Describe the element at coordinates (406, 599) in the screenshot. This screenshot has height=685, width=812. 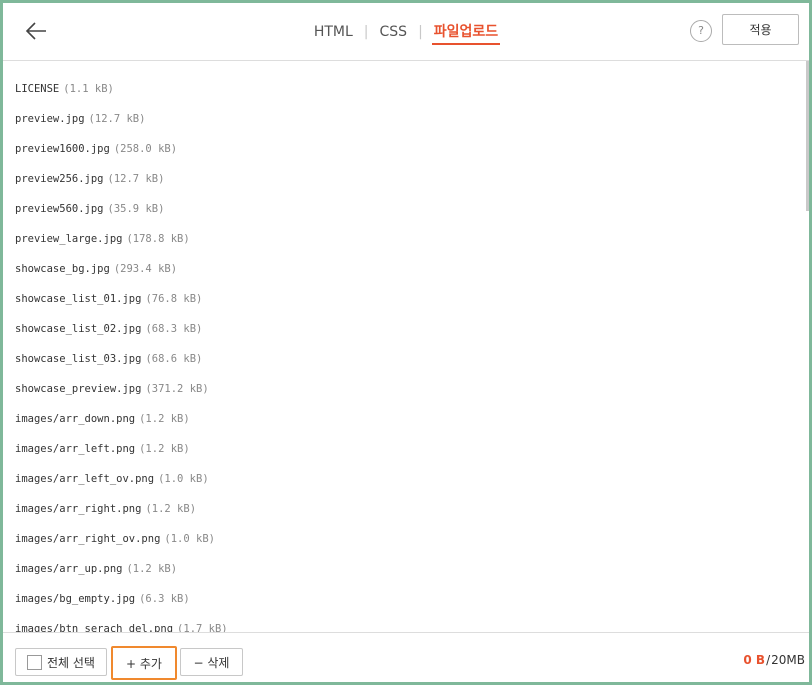
I see `file-item: images/bg_empty.jpg (6.3 kB)` at that location.